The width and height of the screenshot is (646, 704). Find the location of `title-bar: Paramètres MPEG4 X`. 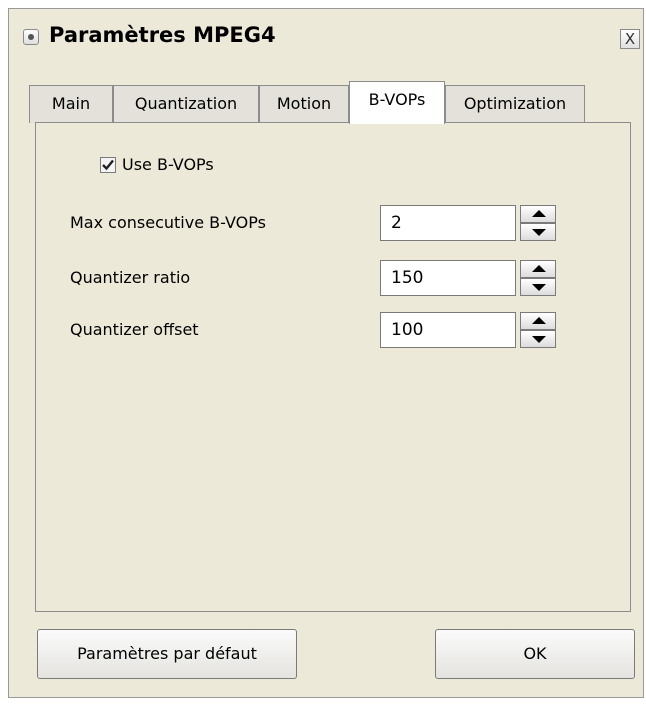

title-bar: Paramètres MPEG4 X is located at coordinates (326, 37).